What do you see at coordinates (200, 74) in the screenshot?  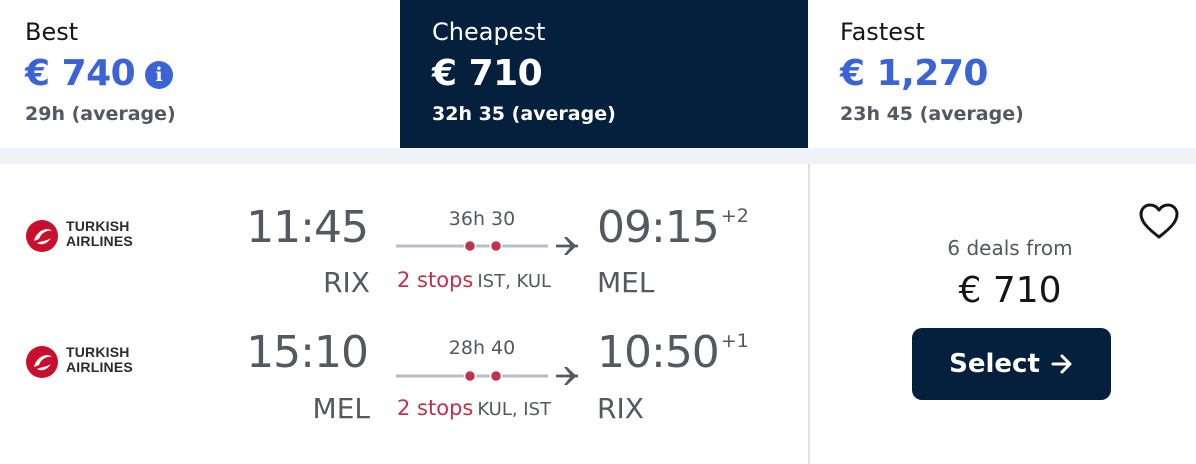 I see `tab-best: Best € 740 i 29h (average)` at bounding box center [200, 74].